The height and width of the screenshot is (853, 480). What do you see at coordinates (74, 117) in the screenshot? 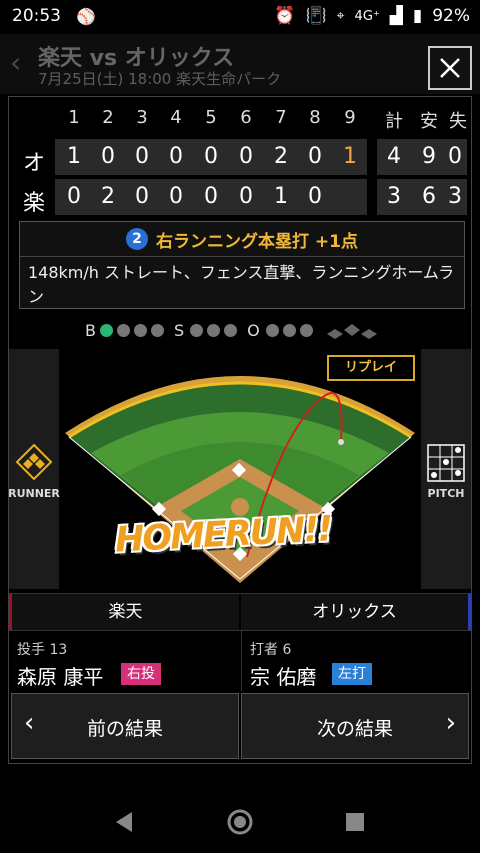
I see `inning-header: 1` at bounding box center [74, 117].